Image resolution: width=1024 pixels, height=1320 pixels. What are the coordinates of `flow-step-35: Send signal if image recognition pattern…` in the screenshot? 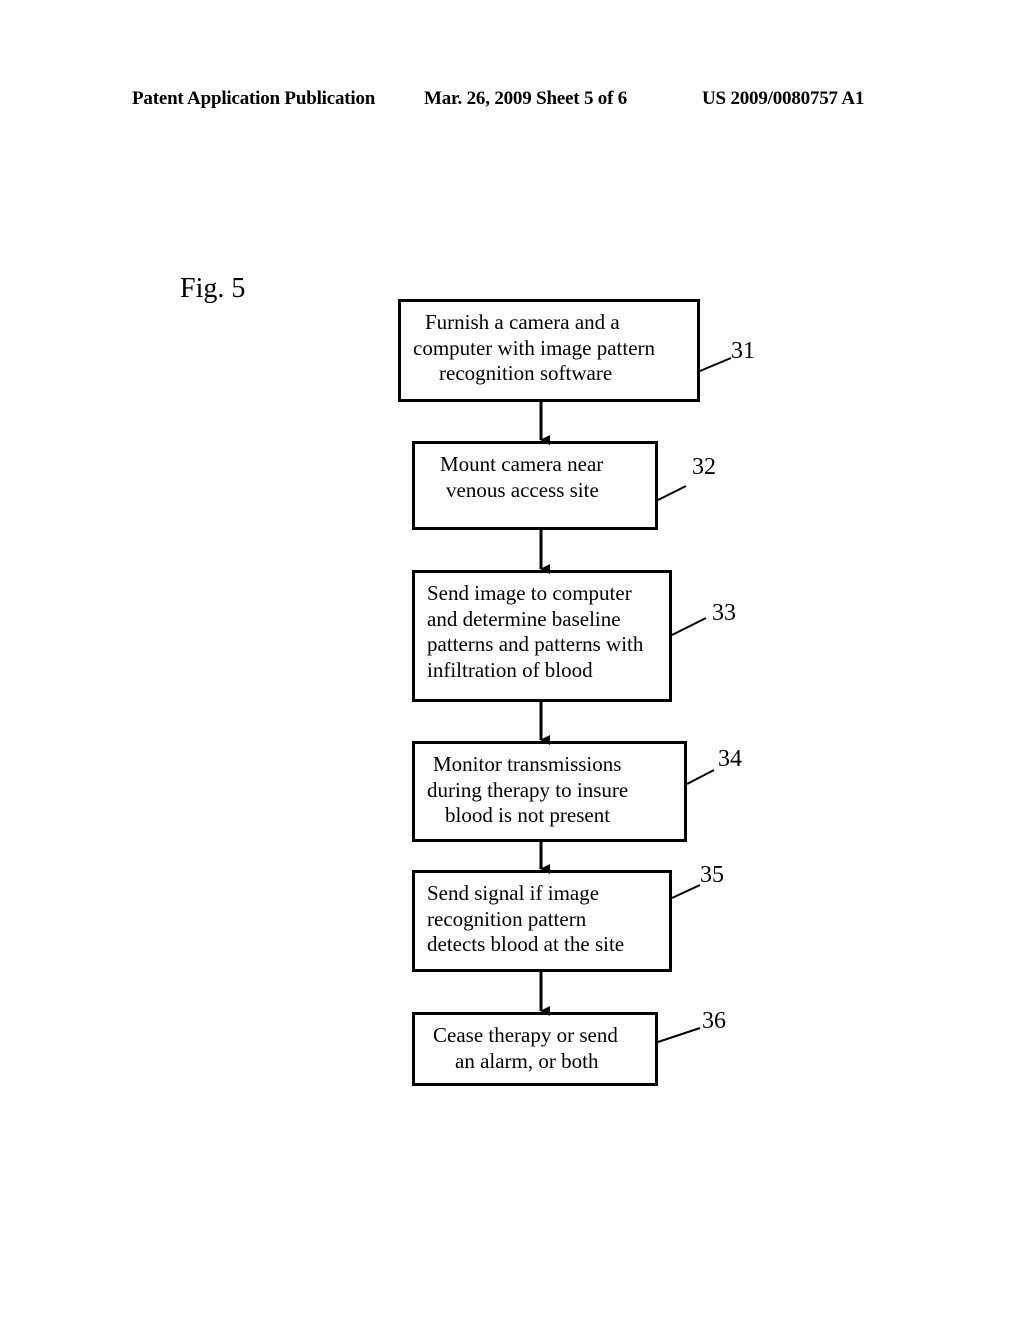 It's located at (542, 921).